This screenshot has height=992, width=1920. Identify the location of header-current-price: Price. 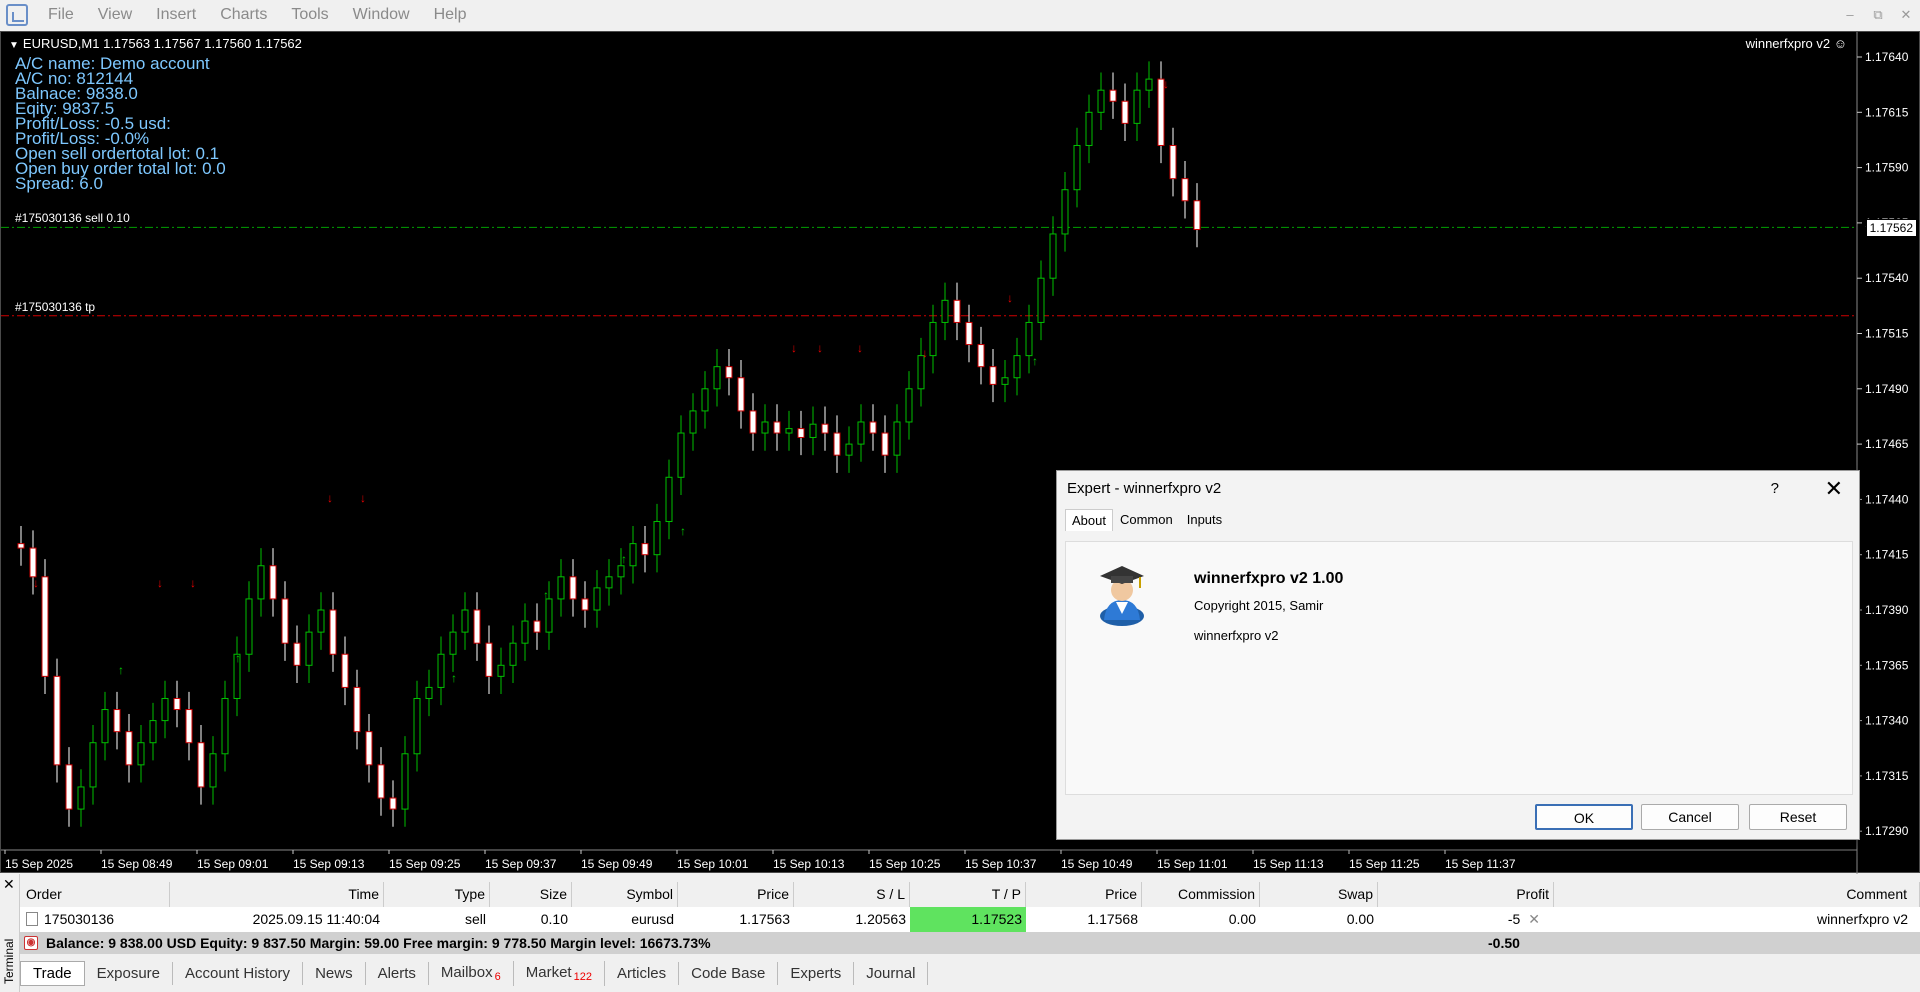
(1084, 894).